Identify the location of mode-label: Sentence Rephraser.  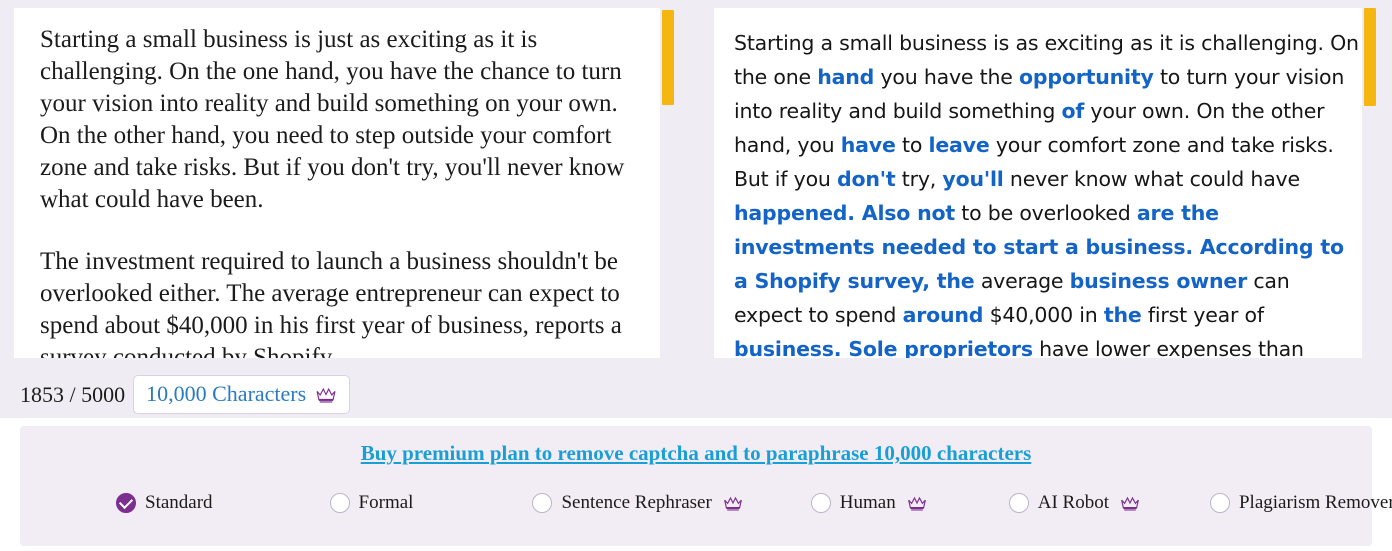
(636, 502).